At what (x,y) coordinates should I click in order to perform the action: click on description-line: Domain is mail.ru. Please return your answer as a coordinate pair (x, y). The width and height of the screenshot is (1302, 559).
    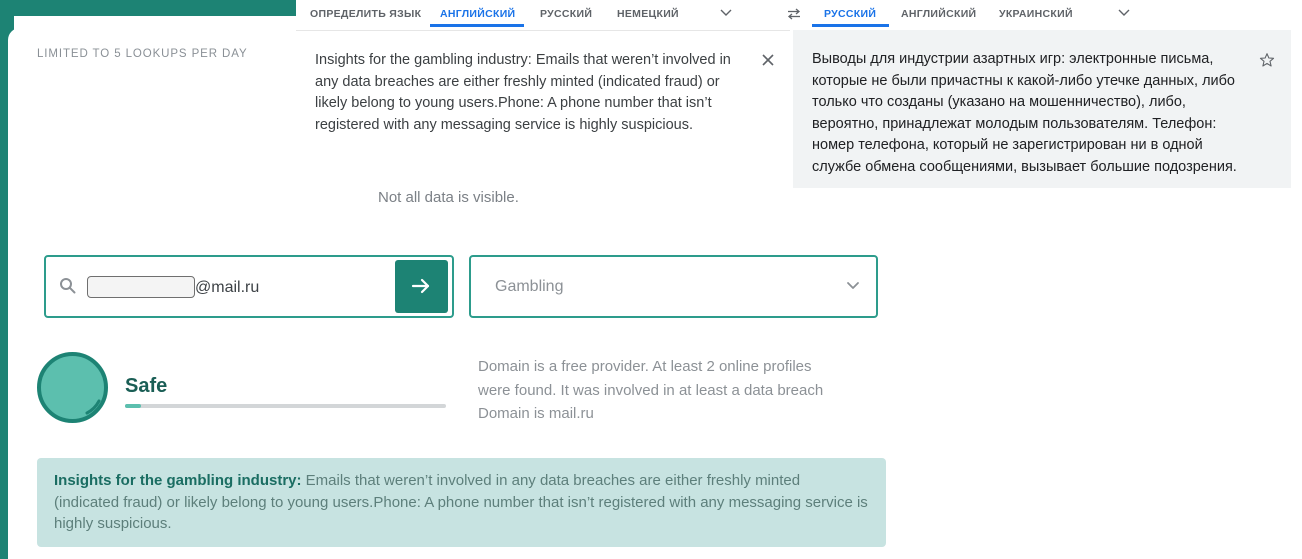
    Looking at the image, I should click on (536, 413).